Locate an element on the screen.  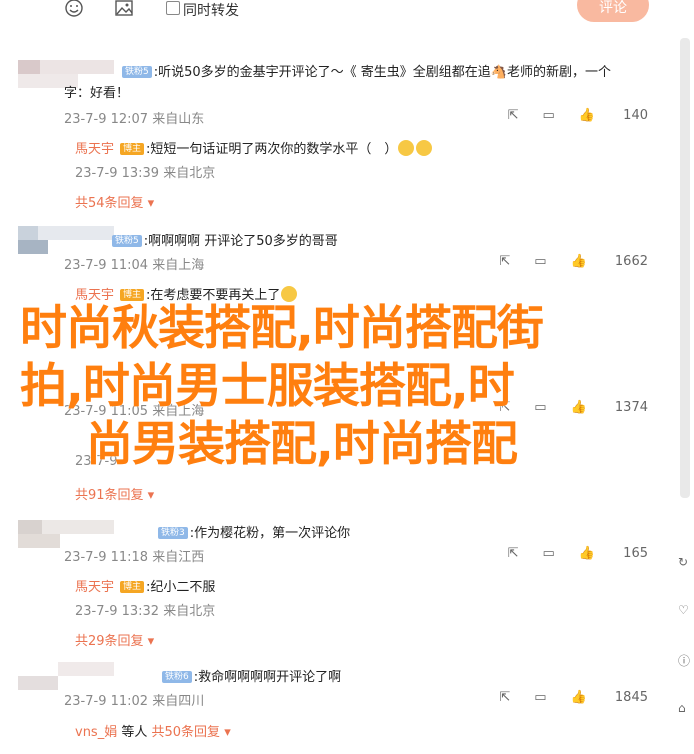
comment-meta: 23-7-9 11:18 来自江西 is located at coordinates (134, 557).